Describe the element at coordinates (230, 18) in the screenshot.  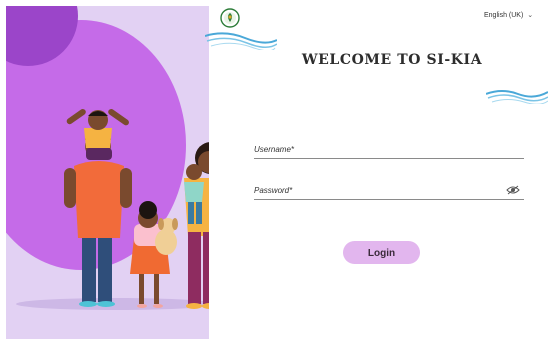
I see `sikia-logo` at that location.